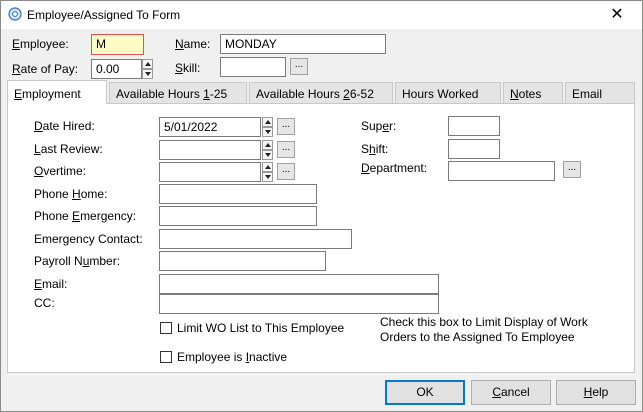 This screenshot has height=412, width=643. I want to click on super-input, so click(474, 126).